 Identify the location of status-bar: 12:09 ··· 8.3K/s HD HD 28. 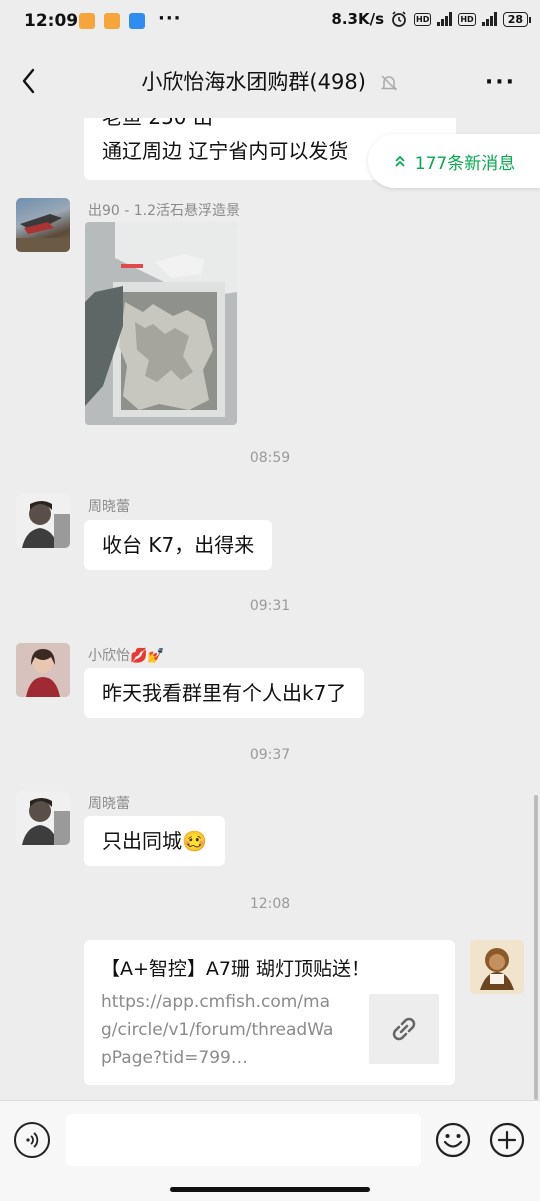
(270, 22).